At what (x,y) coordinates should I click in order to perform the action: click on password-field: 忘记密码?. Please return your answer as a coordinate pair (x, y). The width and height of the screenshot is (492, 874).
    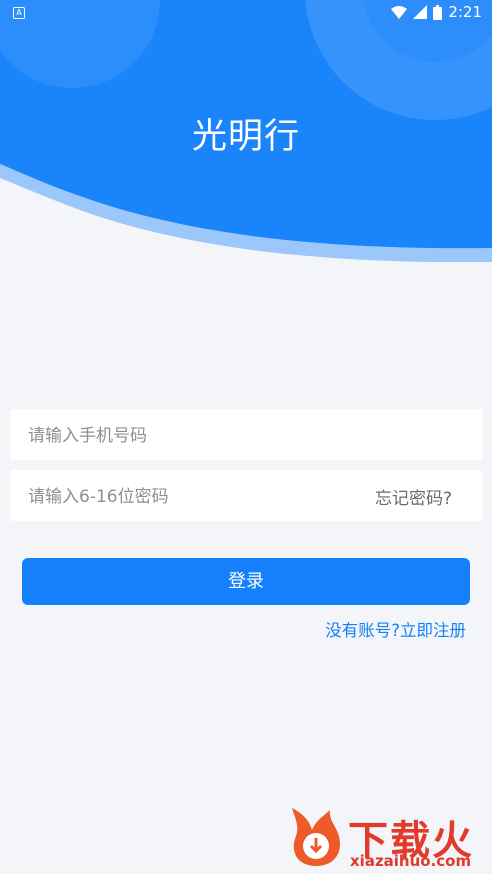
    Looking at the image, I should click on (246, 496).